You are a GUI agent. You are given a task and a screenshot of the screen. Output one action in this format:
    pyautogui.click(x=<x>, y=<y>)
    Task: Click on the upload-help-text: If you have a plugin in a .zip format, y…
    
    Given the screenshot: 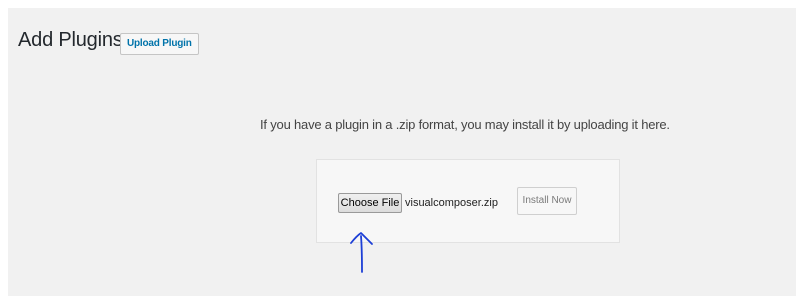 What is the action you would take?
    pyautogui.click(x=465, y=124)
    